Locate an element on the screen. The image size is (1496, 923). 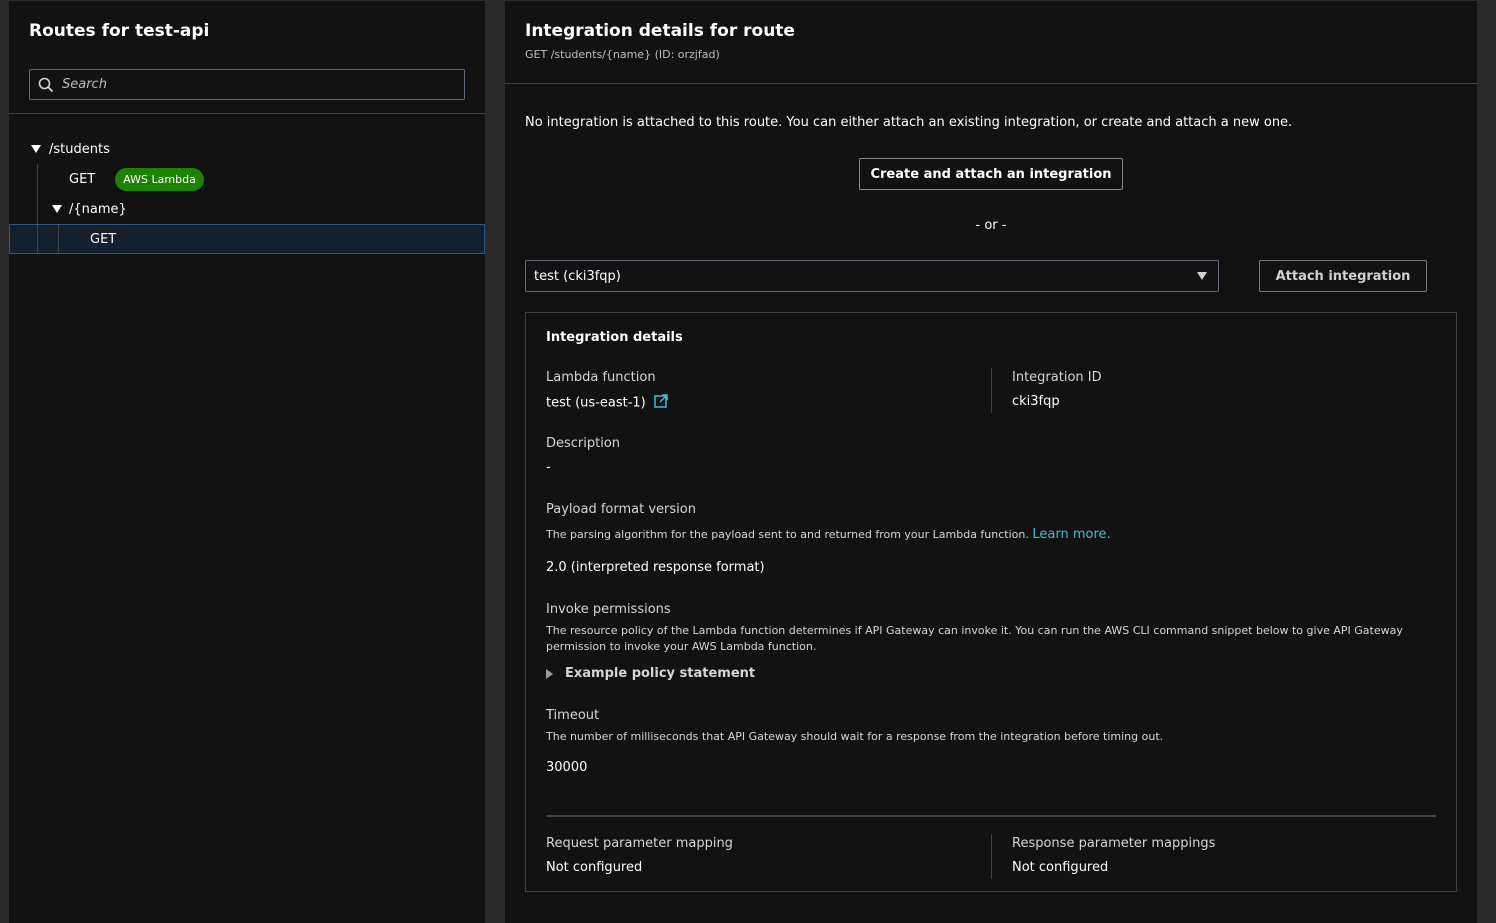
search-icon is located at coordinates (46, 85).